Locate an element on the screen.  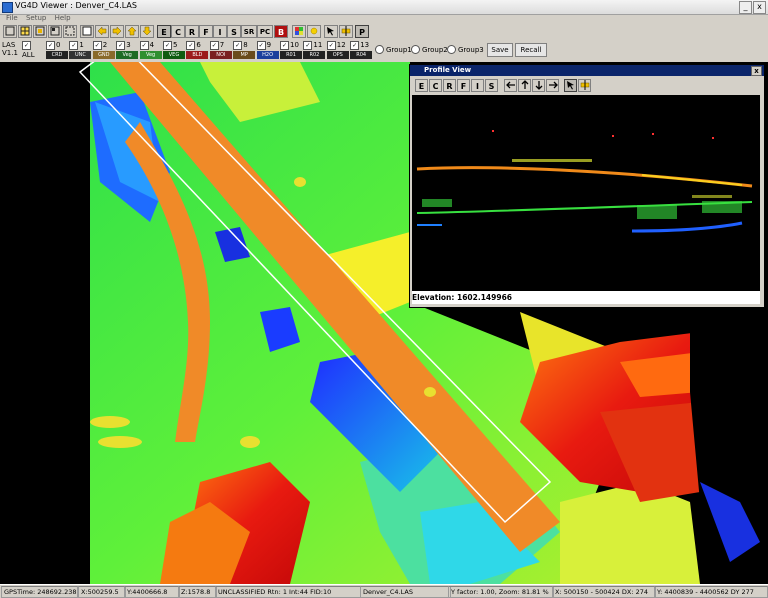
class-toggle-6: ✓ 6 BLD is located at coordinates (197, 51).